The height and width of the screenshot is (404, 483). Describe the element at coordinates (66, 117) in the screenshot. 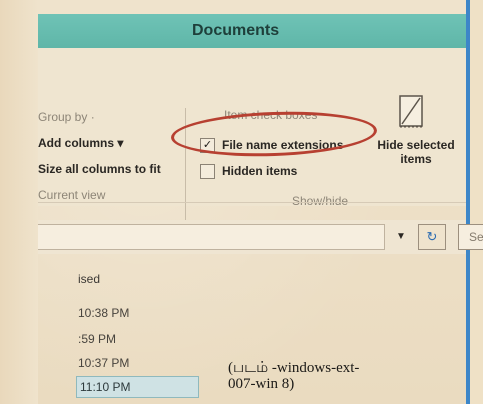

I see `group-by-button: Group by ·` at that location.